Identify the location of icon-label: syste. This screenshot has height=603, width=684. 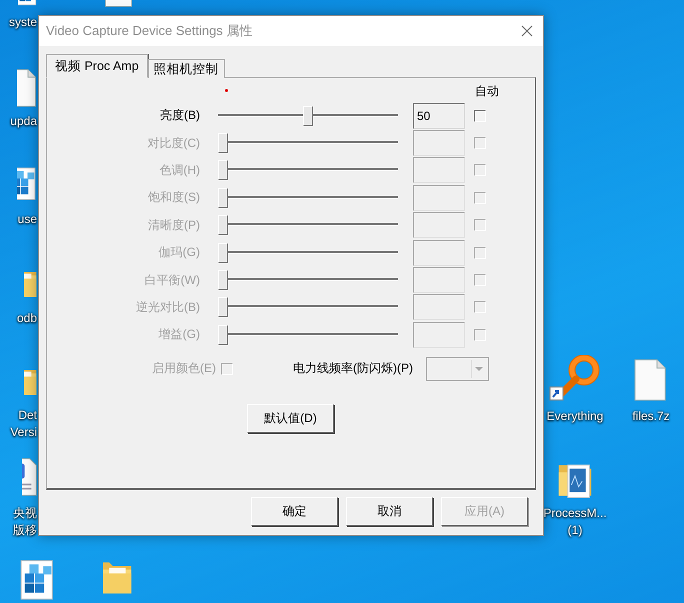
(22, 22).